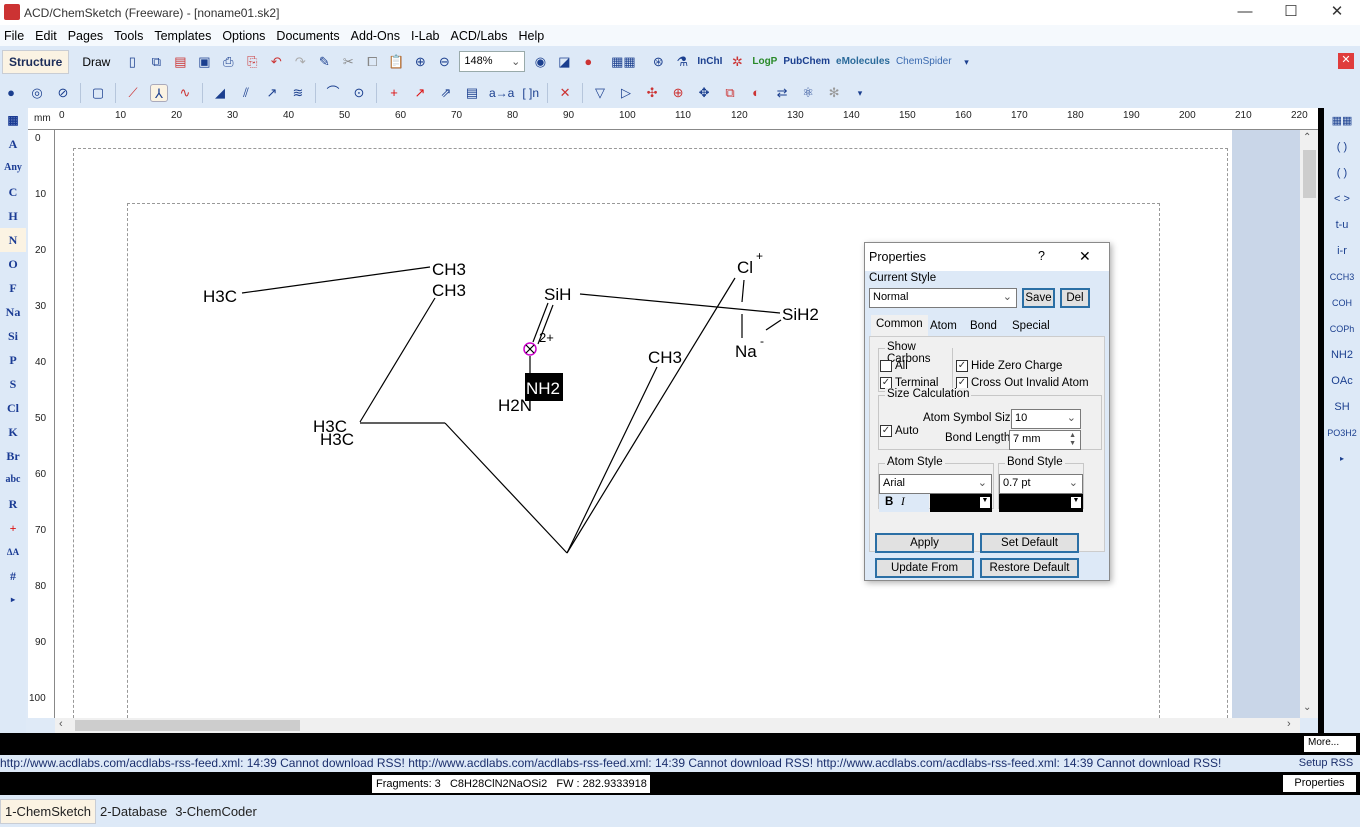  What do you see at coordinates (1342, 329) in the screenshot?
I see `group-coph: COPh` at bounding box center [1342, 329].